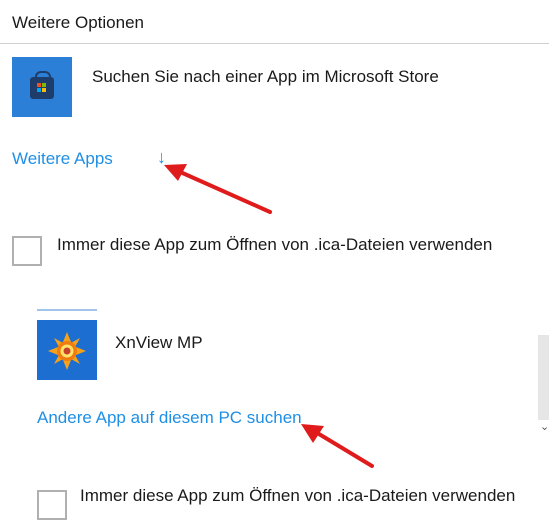 This screenshot has height=532, width=549. I want to click on find-other-app-link: Andere App auf diesem PC suchen, so click(169, 418).